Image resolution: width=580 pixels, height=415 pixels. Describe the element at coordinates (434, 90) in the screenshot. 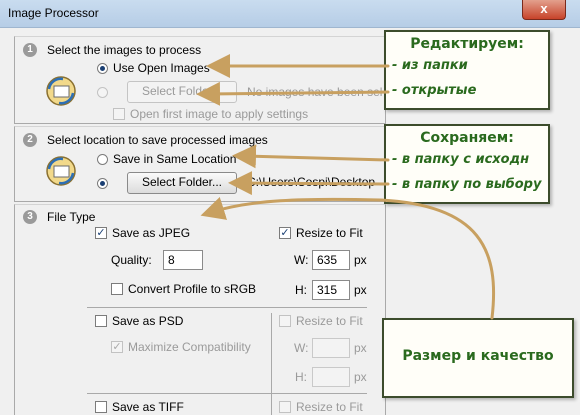

I see `callout-edit-line-2: - открытые` at that location.